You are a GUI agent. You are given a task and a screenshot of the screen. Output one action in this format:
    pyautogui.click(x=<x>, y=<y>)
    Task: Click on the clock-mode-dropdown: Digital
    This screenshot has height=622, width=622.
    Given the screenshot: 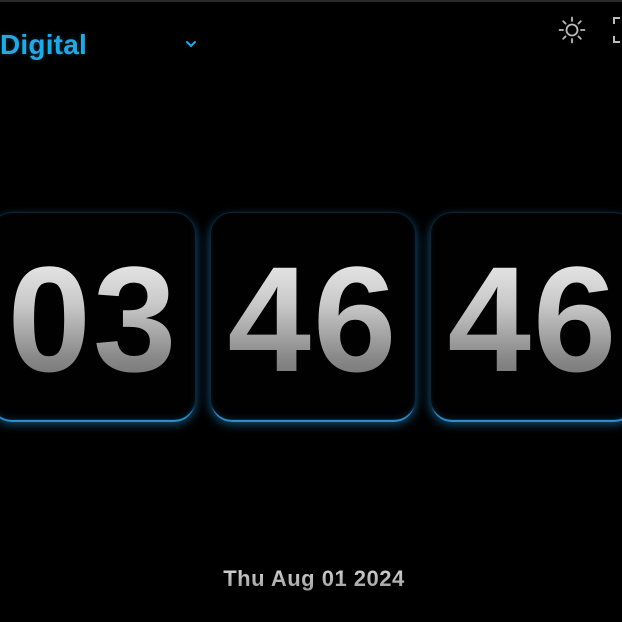 What is the action you would take?
    pyautogui.click(x=100, y=45)
    